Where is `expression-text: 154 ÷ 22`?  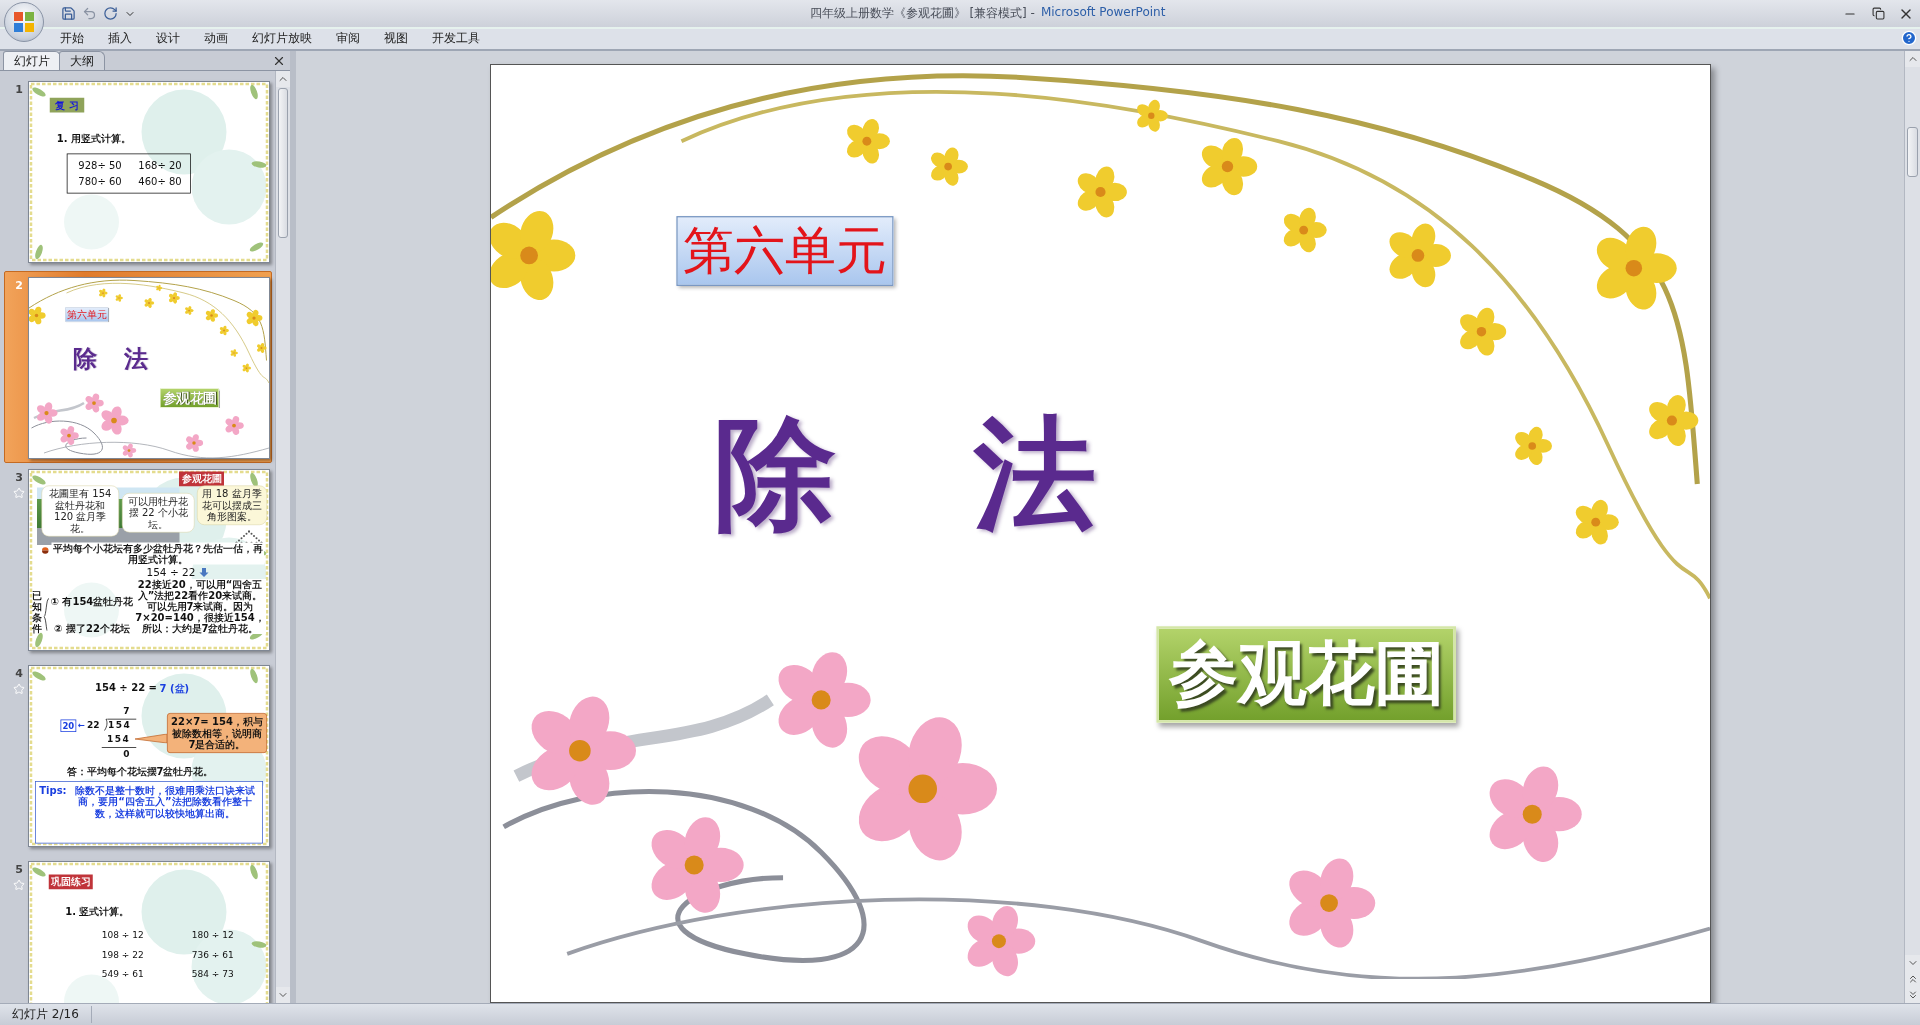 expression-text: 154 ÷ 22 is located at coordinates (171, 572).